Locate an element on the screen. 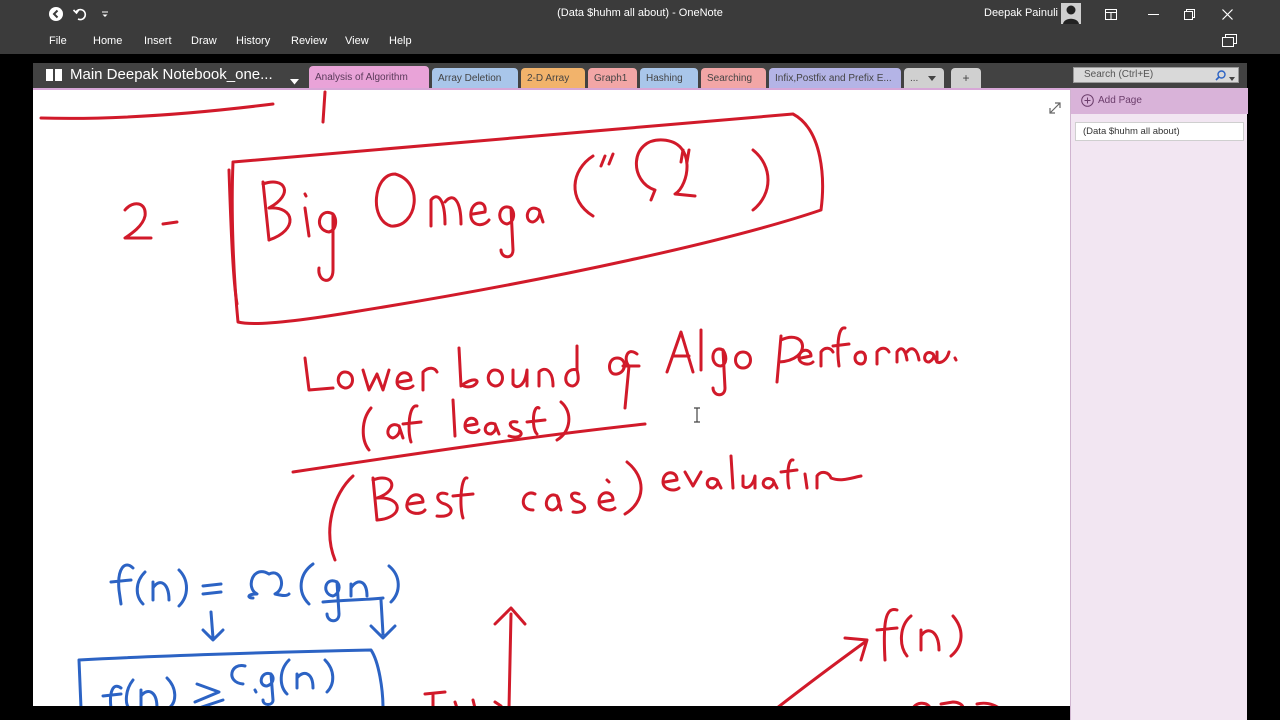 This screenshot has width=1280, height=720. menu-history: History is located at coordinates (253, 41).